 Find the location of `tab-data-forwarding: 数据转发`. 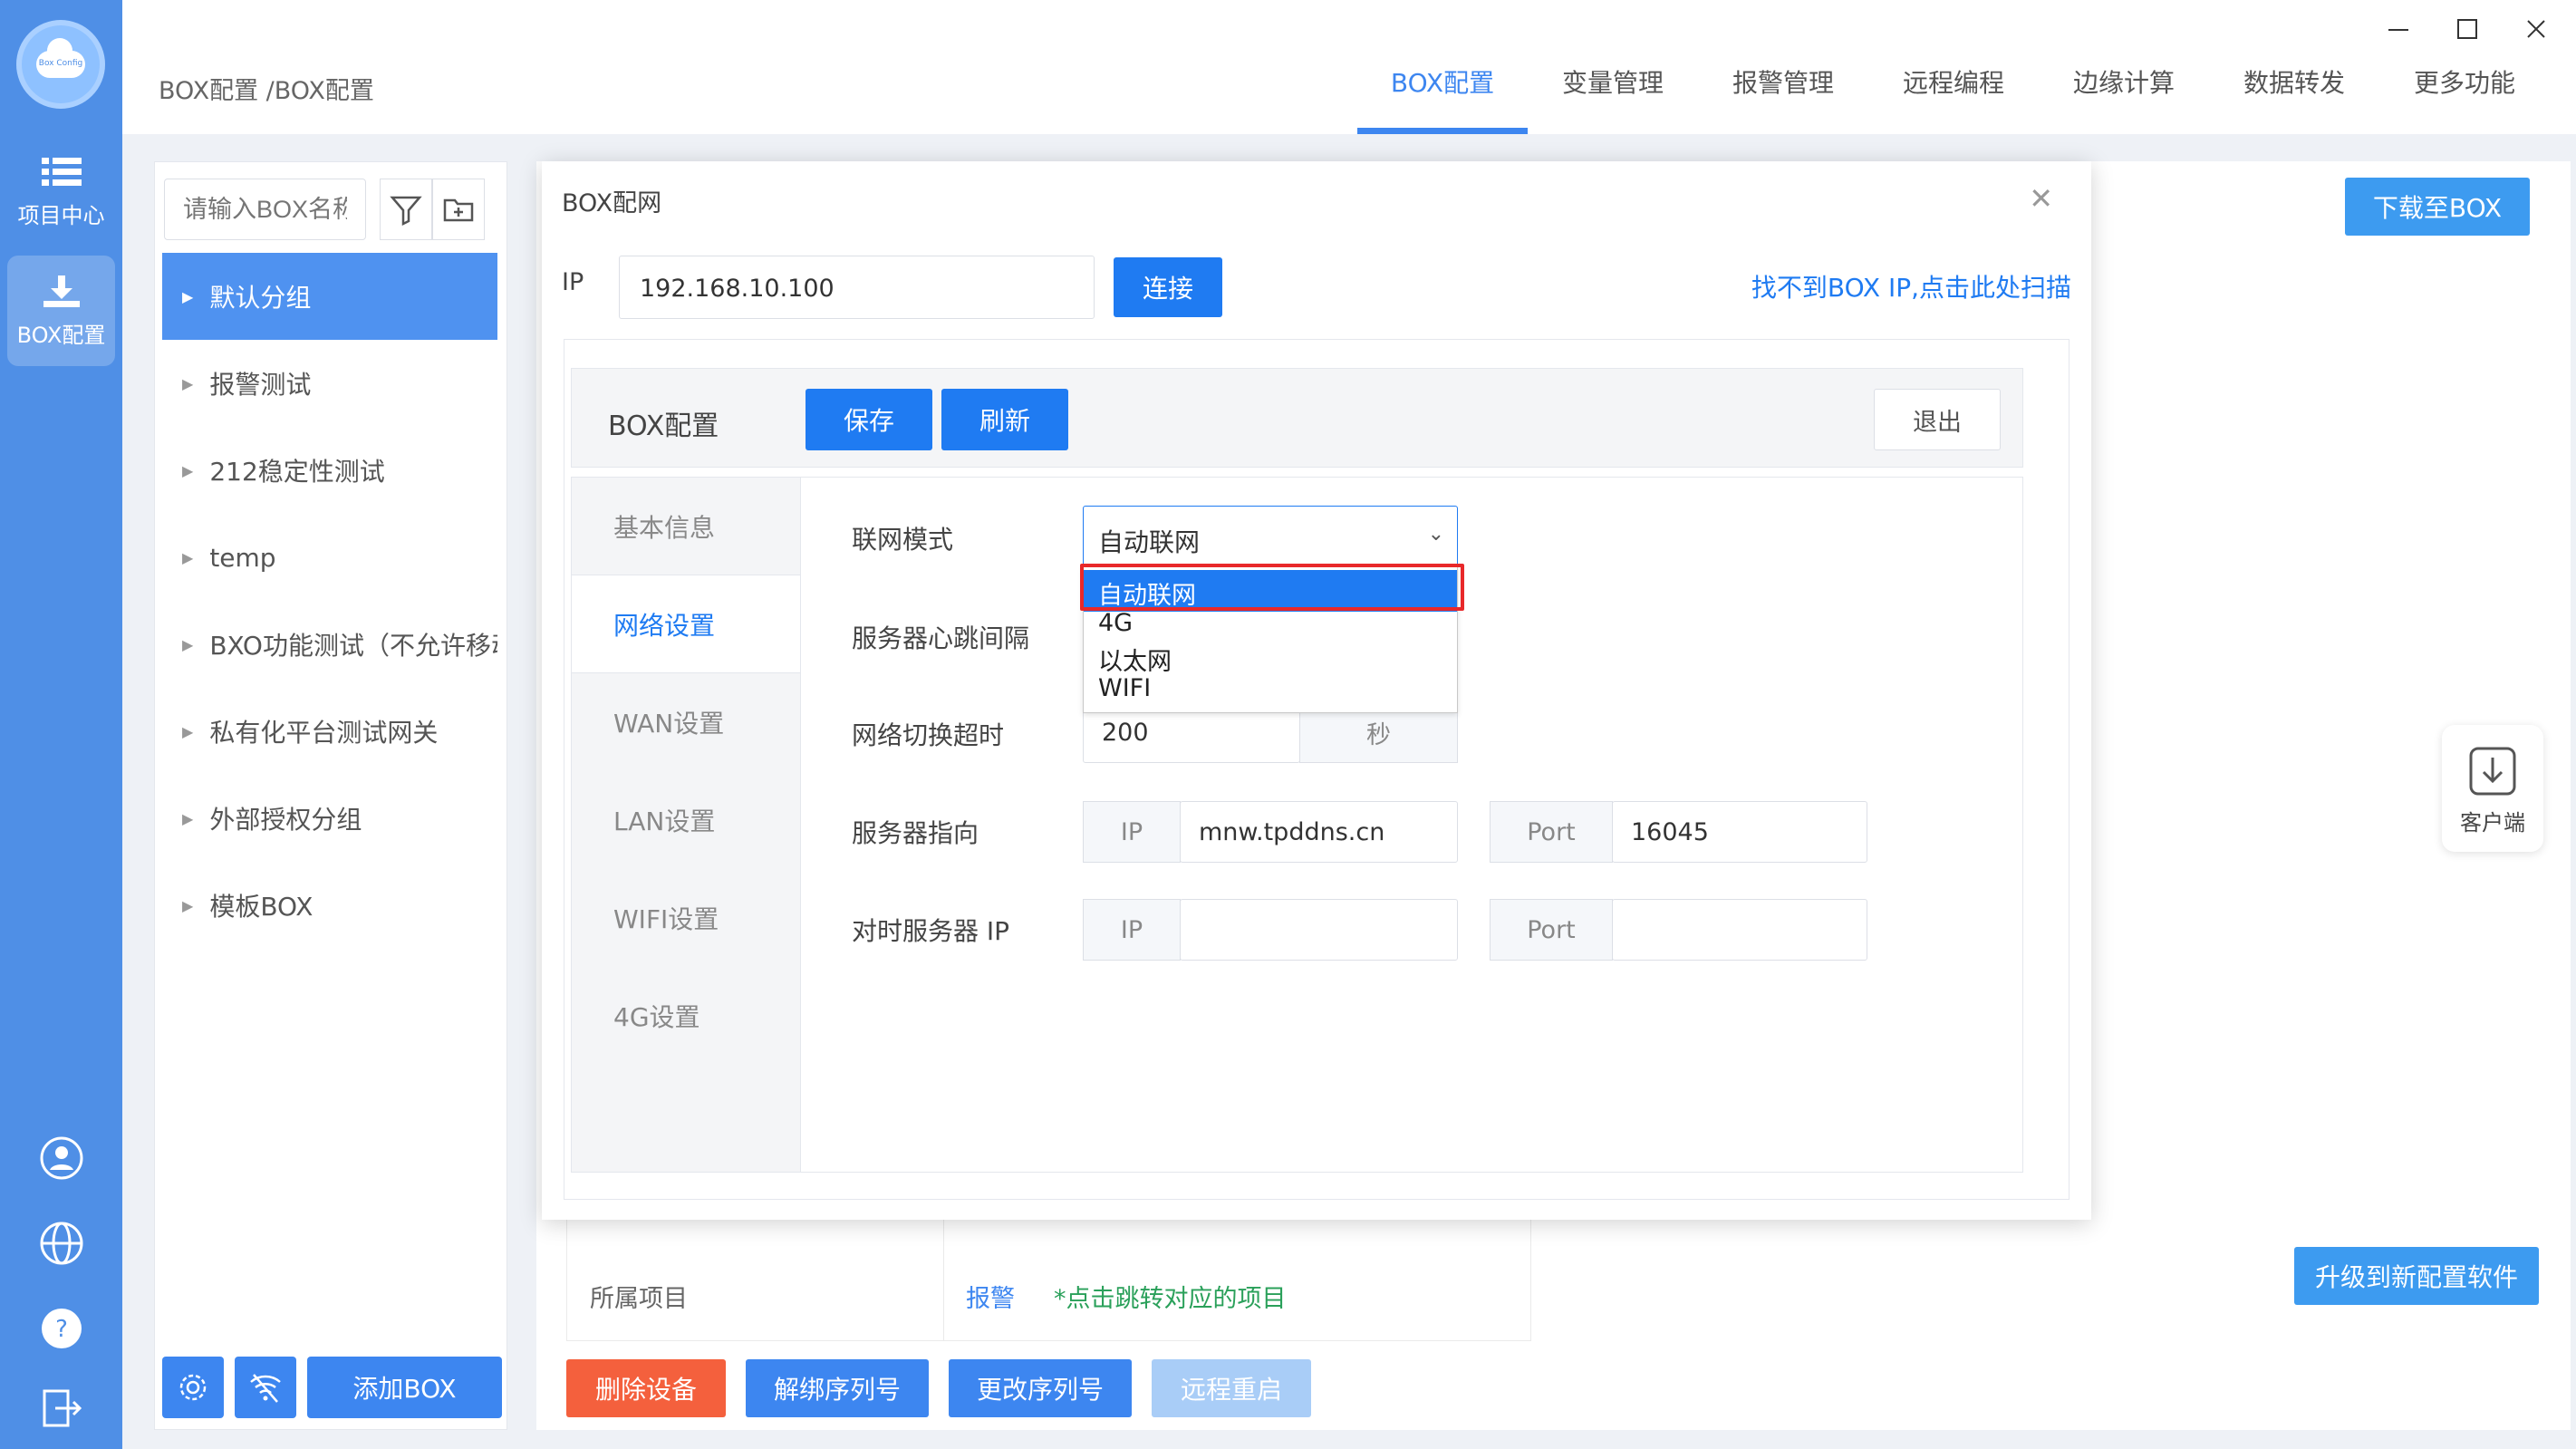

tab-data-forwarding: 数据转发 is located at coordinates (2294, 67).